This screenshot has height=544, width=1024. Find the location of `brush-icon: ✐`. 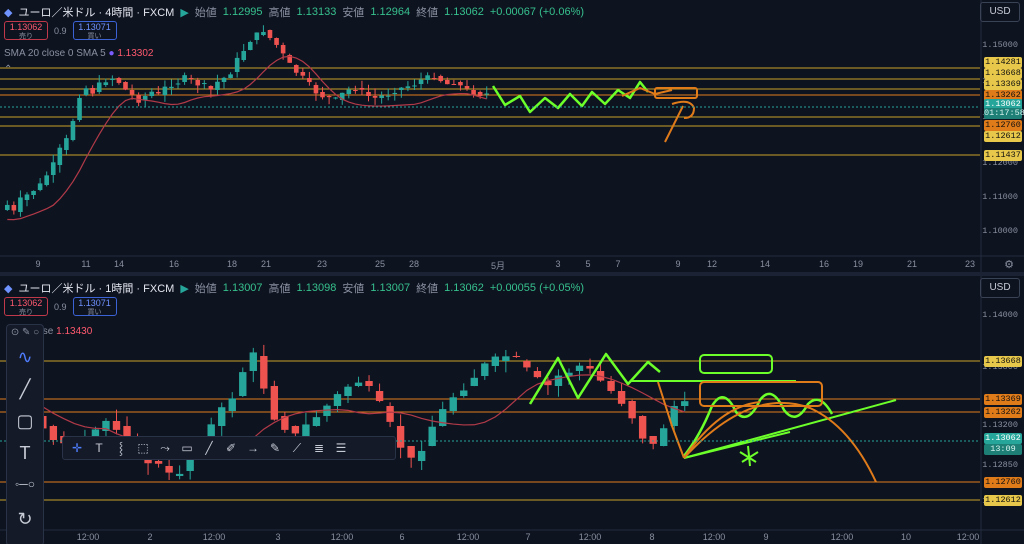

brush-icon: ✐ is located at coordinates (231, 448).